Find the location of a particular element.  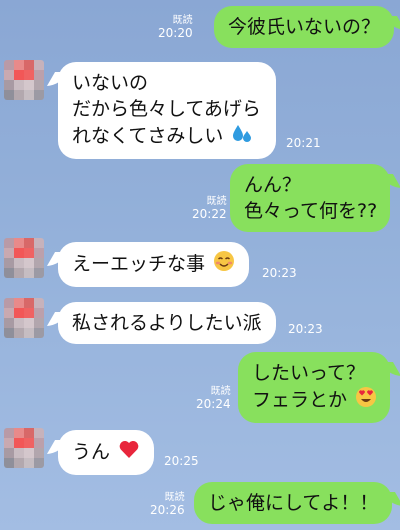

message-line: 今彼氏いないの？ is located at coordinates (304, 27).